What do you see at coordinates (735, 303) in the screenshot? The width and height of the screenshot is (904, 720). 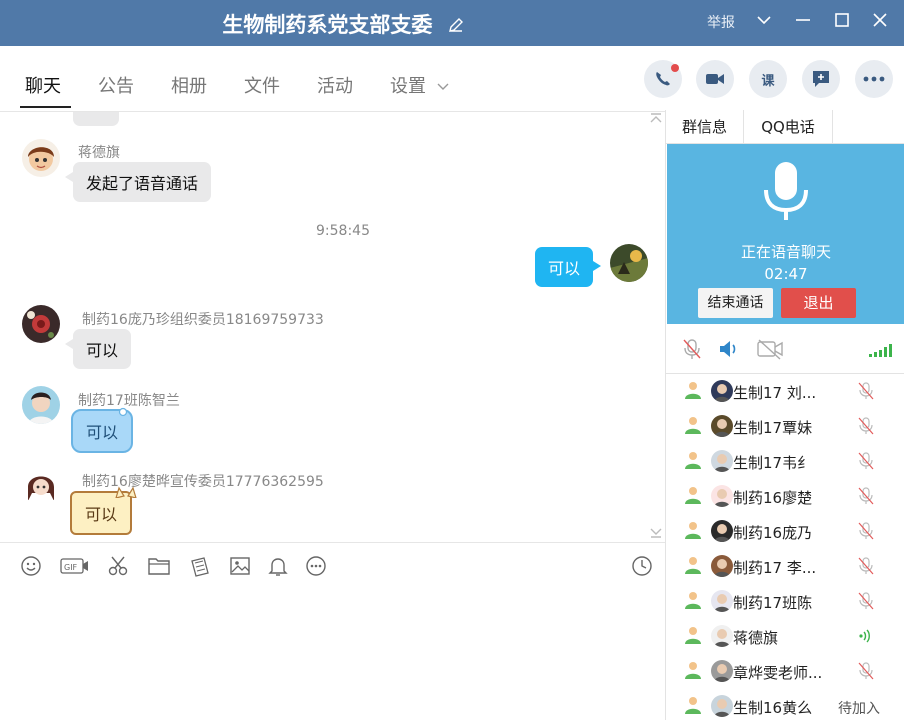 I see `end-call-button: 结束通话` at bounding box center [735, 303].